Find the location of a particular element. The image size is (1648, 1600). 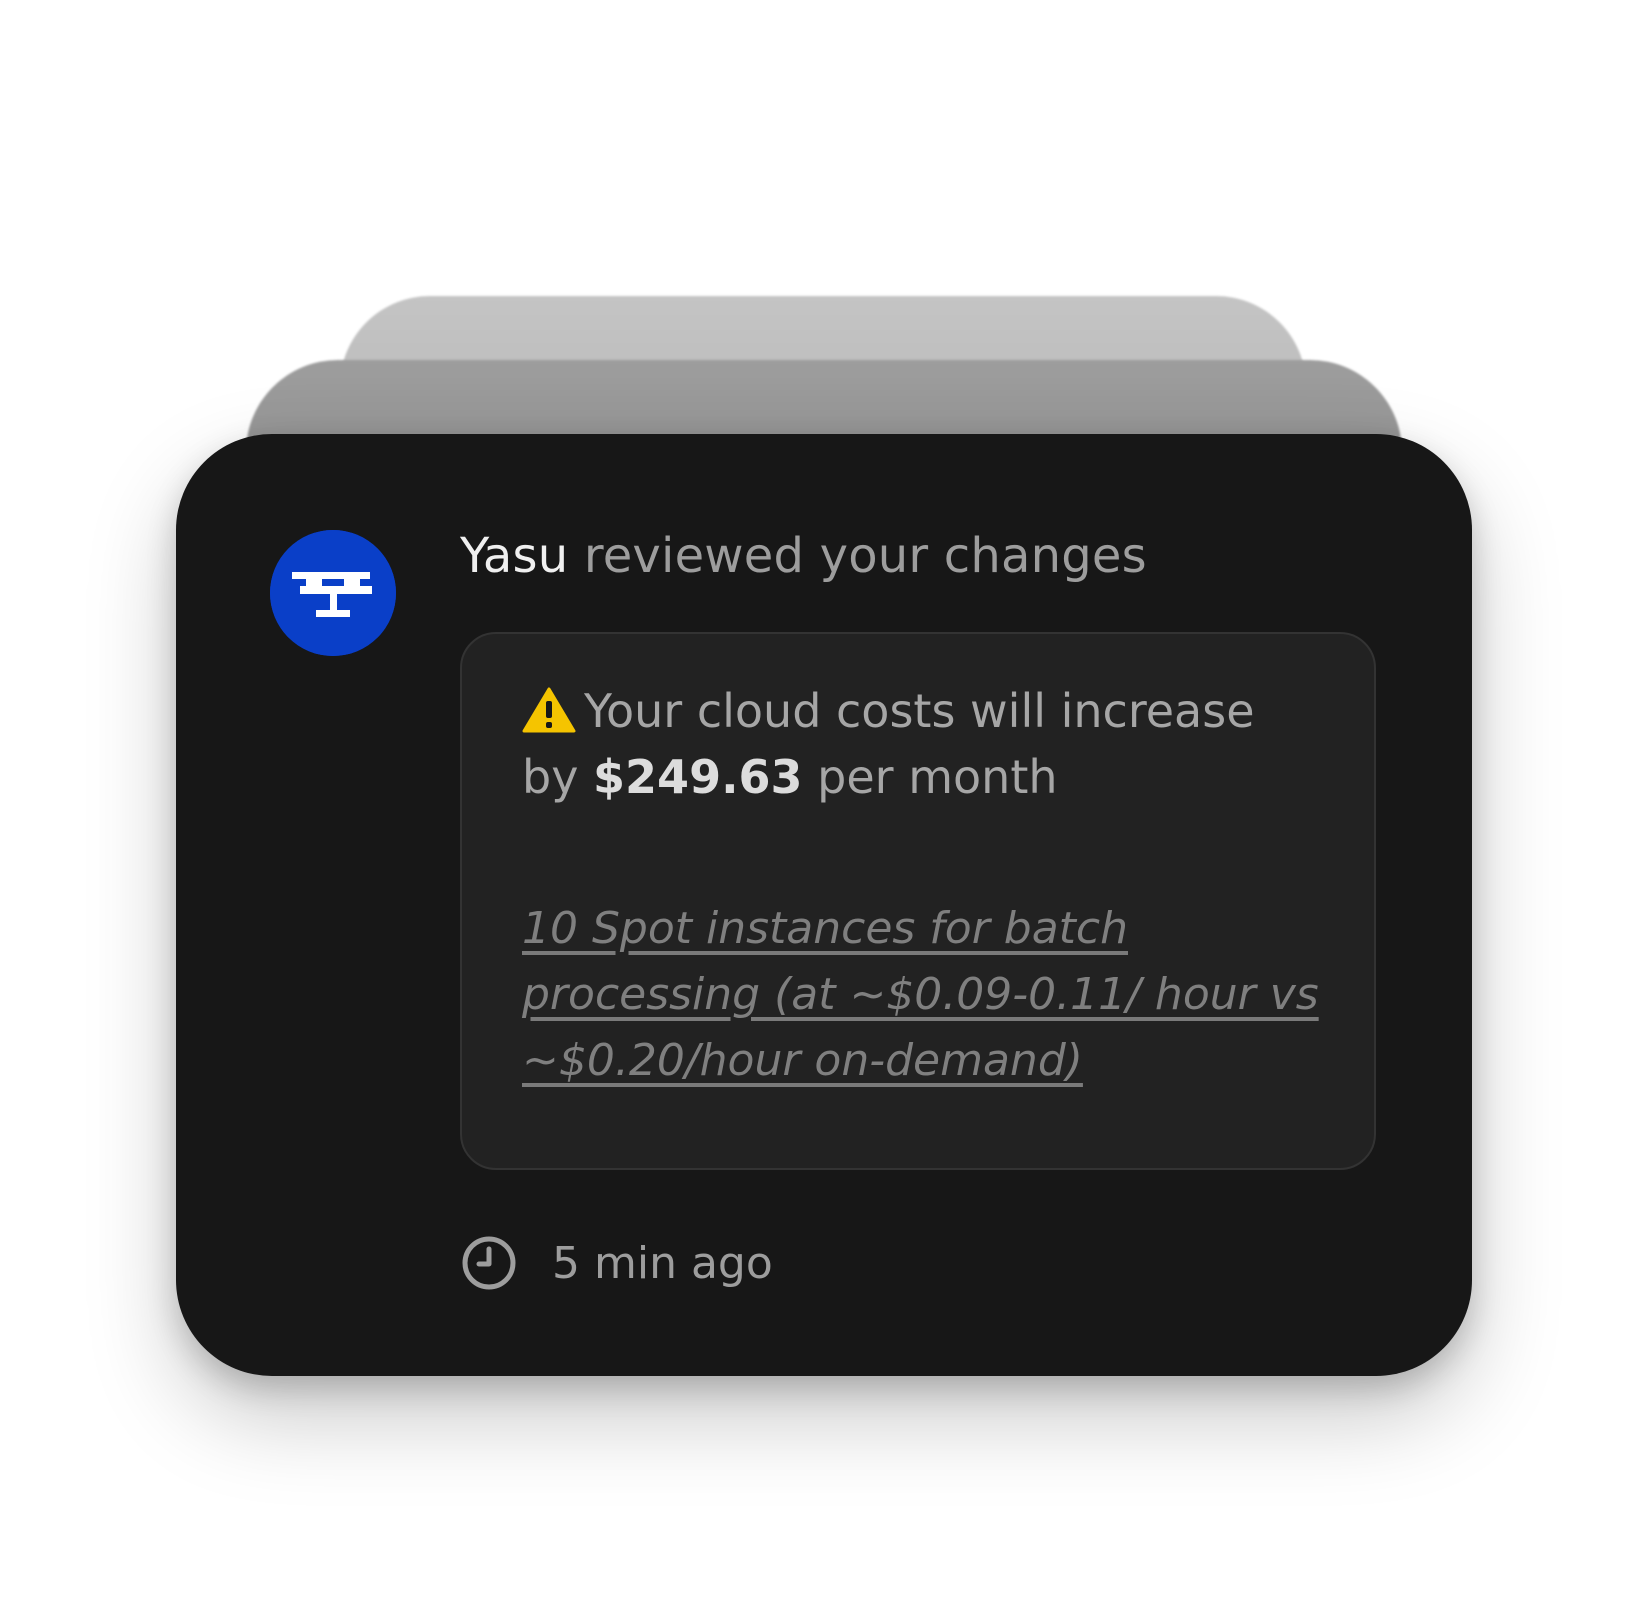

notification-title: Yasu reviewed your changes is located at coordinates (803, 556).